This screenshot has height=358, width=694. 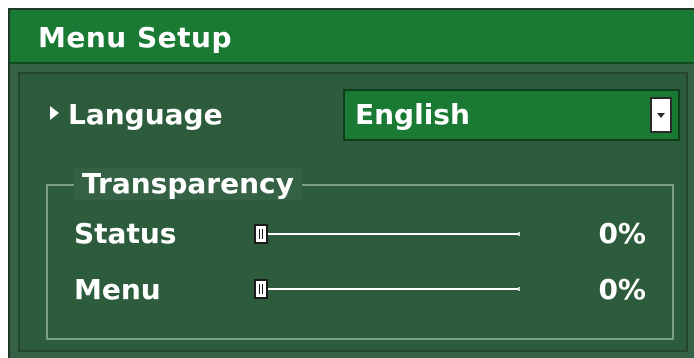 What do you see at coordinates (622, 289) in the screenshot?
I see `menu-value: 0%` at bounding box center [622, 289].